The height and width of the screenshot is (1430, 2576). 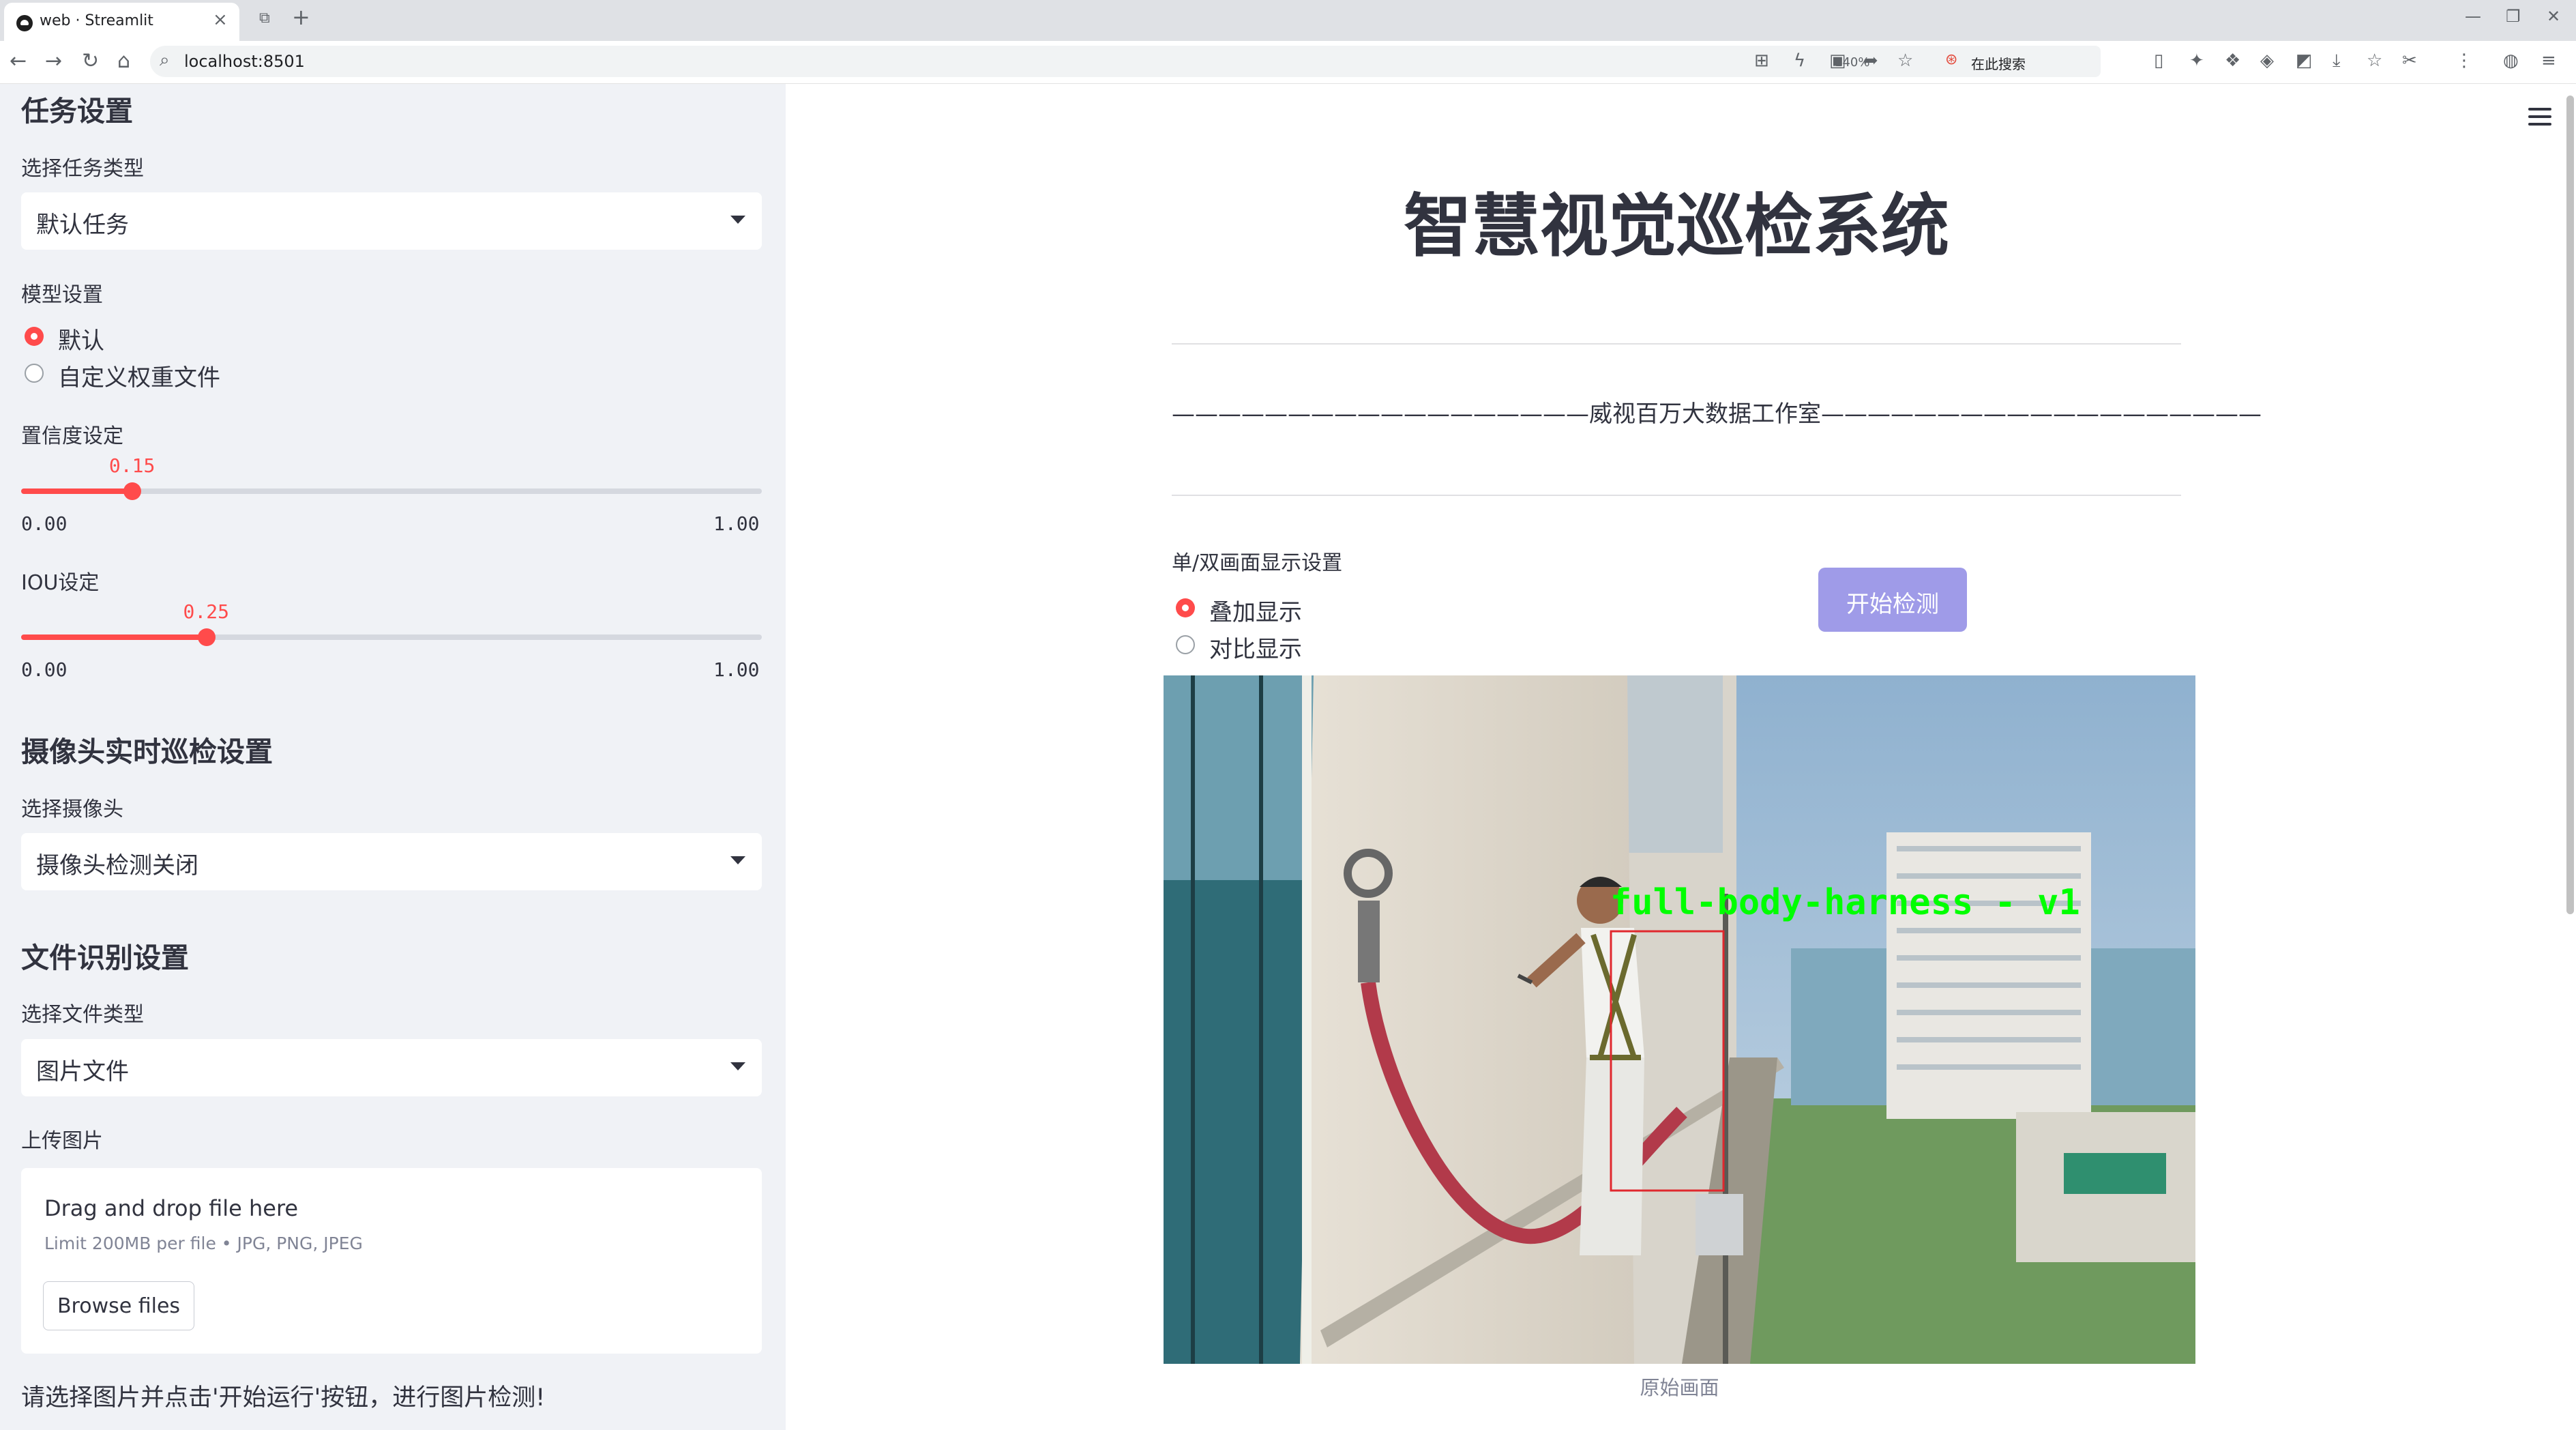 I want to click on search-icon: ⌕, so click(x=165, y=60).